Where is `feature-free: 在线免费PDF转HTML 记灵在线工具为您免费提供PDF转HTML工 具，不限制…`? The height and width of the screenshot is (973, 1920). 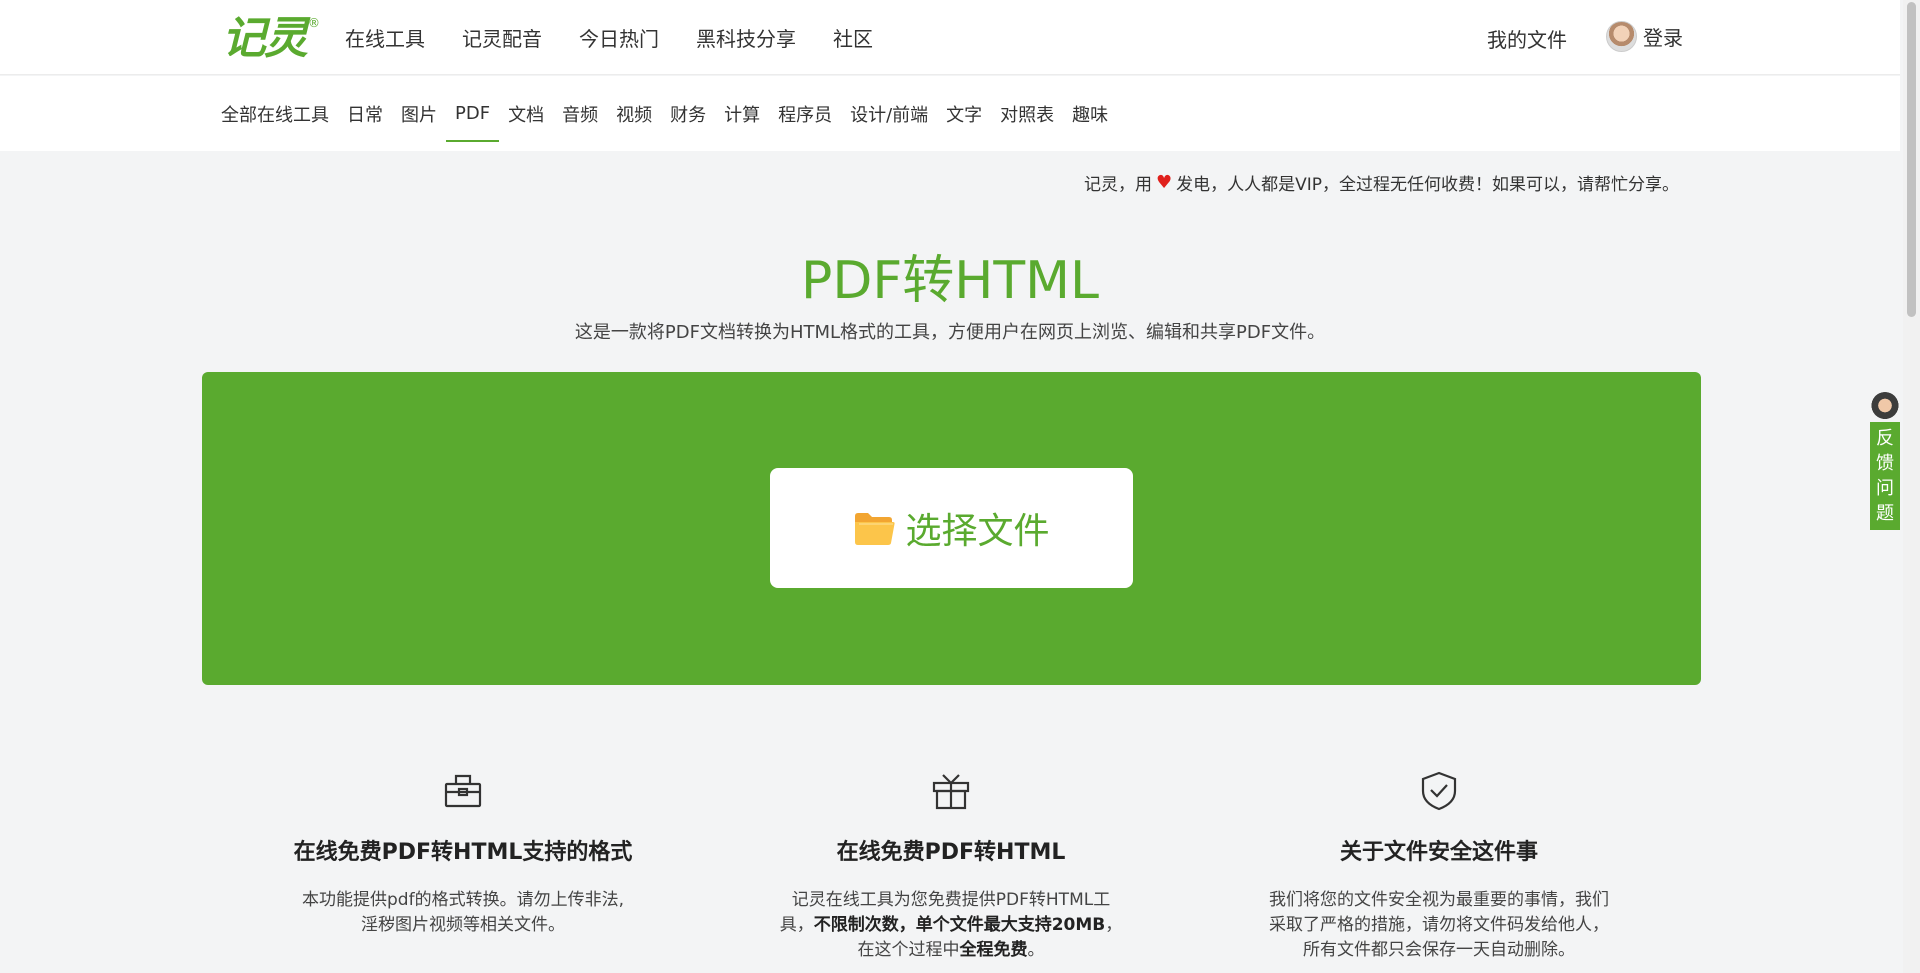 feature-free: 在线免费PDF转HTML 记灵在线工具为您免费提供PDF转HTML工 具，不限制… is located at coordinates (951, 866).